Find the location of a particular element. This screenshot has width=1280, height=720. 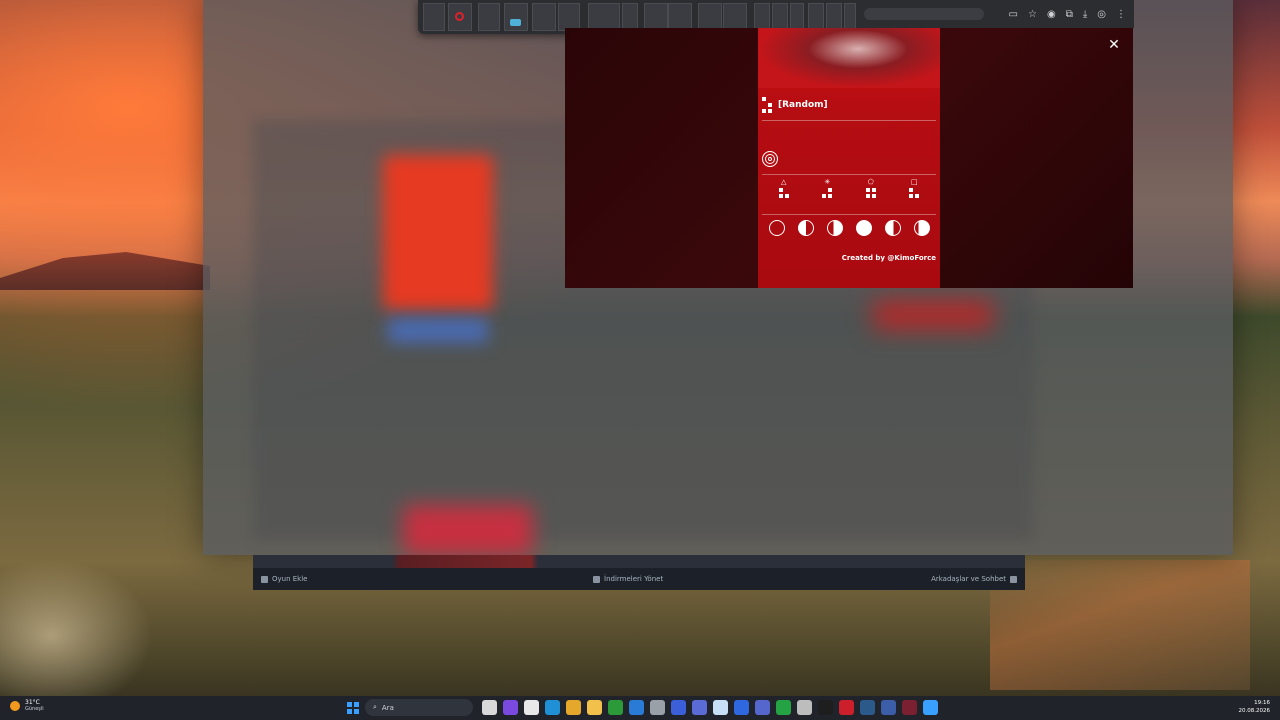

system-clock: 19:16 20.08.2026 is located at coordinates (1255, 707).